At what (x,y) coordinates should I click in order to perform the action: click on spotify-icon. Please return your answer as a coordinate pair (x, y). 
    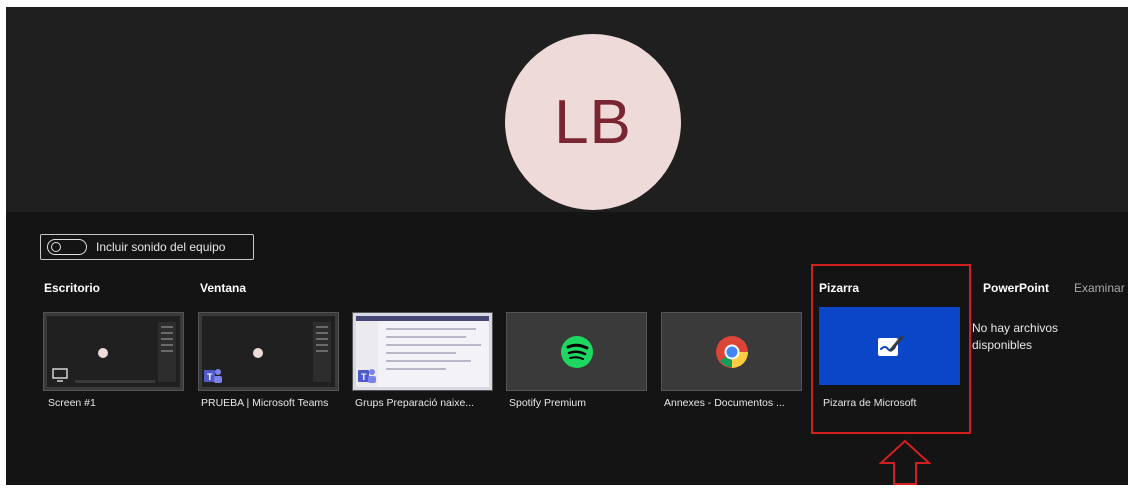
    Looking at the image, I should click on (576, 351).